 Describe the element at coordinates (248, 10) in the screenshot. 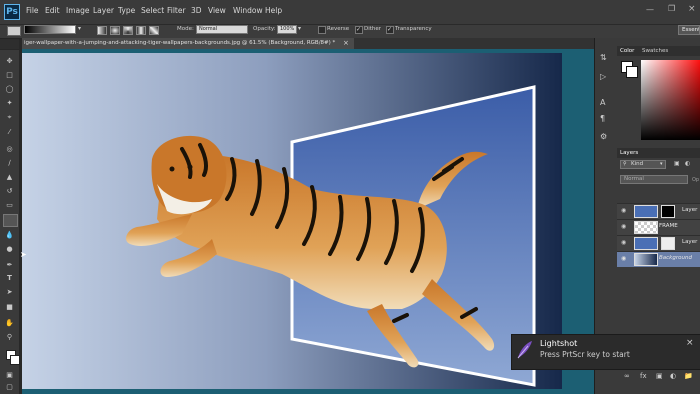

I see `menu-window: Window` at that location.